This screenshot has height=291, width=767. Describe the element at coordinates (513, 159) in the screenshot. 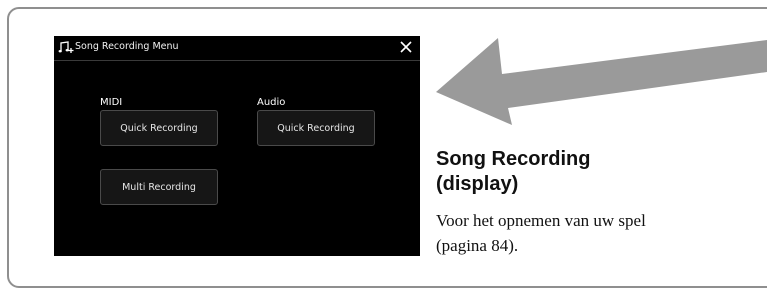

I see `callout-title-line1: Song Recording` at that location.